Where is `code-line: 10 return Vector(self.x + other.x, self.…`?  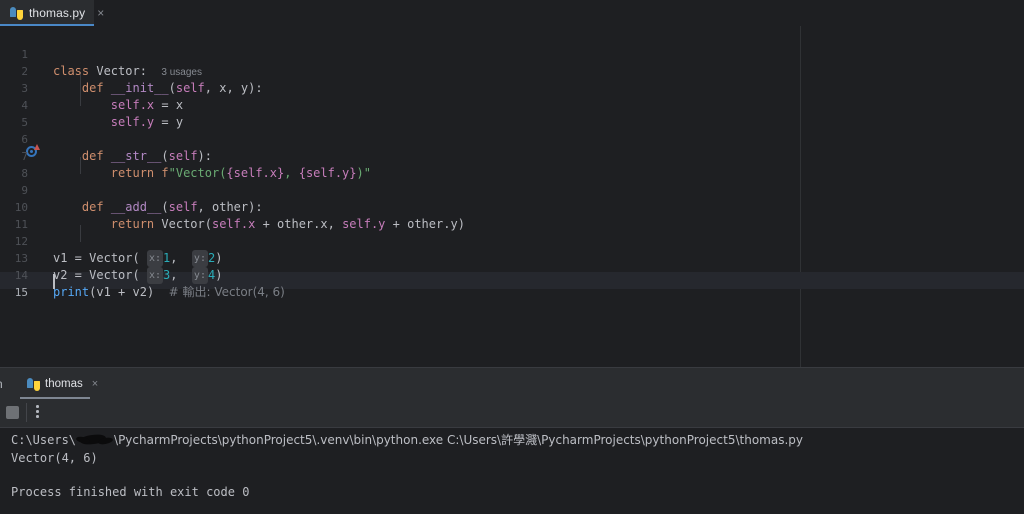 code-line: 10 return Vector(self.x + other.x, self.… is located at coordinates (512, 206).